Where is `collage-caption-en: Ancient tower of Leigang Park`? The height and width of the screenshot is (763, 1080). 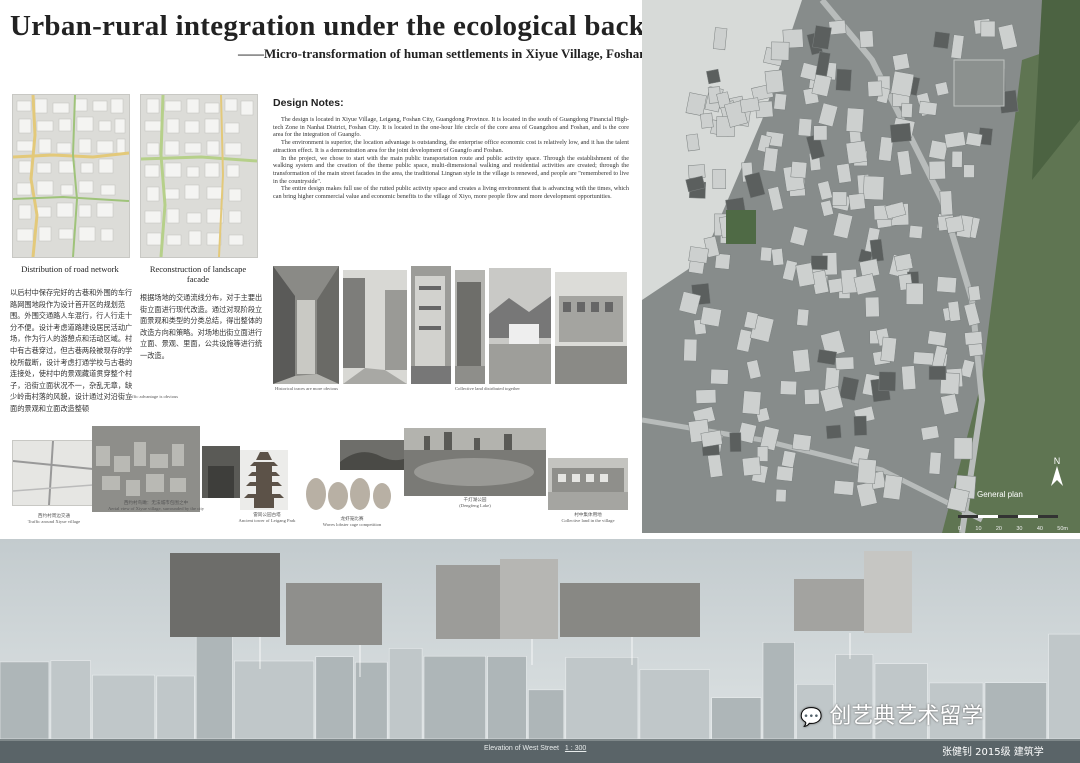 collage-caption-en: Ancient tower of Leigang Park is located at coordinates (267, 520).